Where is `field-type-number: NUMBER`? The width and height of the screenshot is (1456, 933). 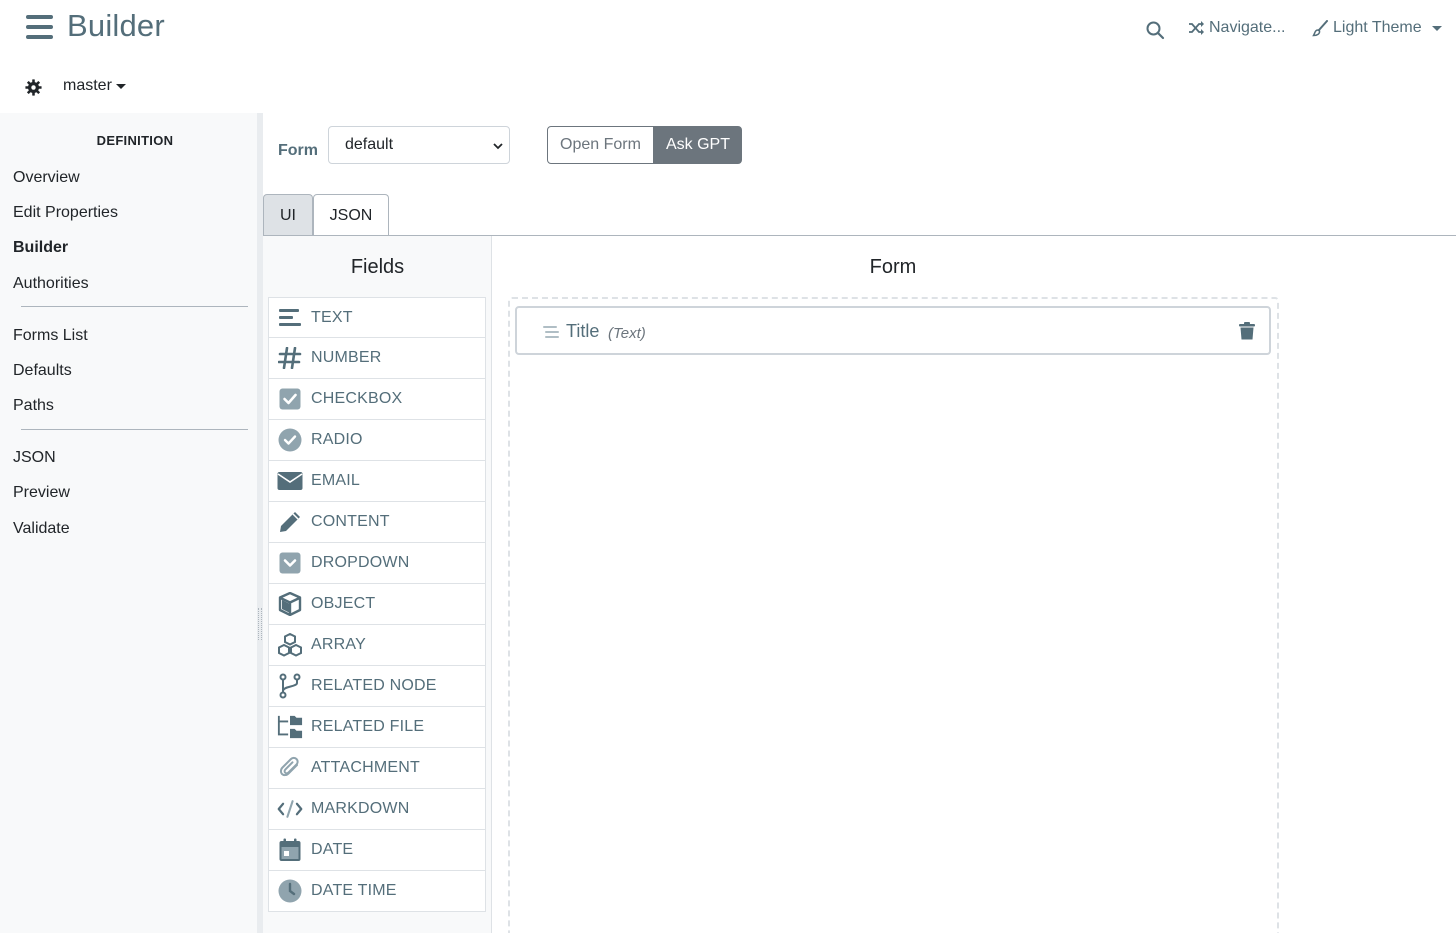
field-type-number: NUMBER is located at coordinates (377, 358).